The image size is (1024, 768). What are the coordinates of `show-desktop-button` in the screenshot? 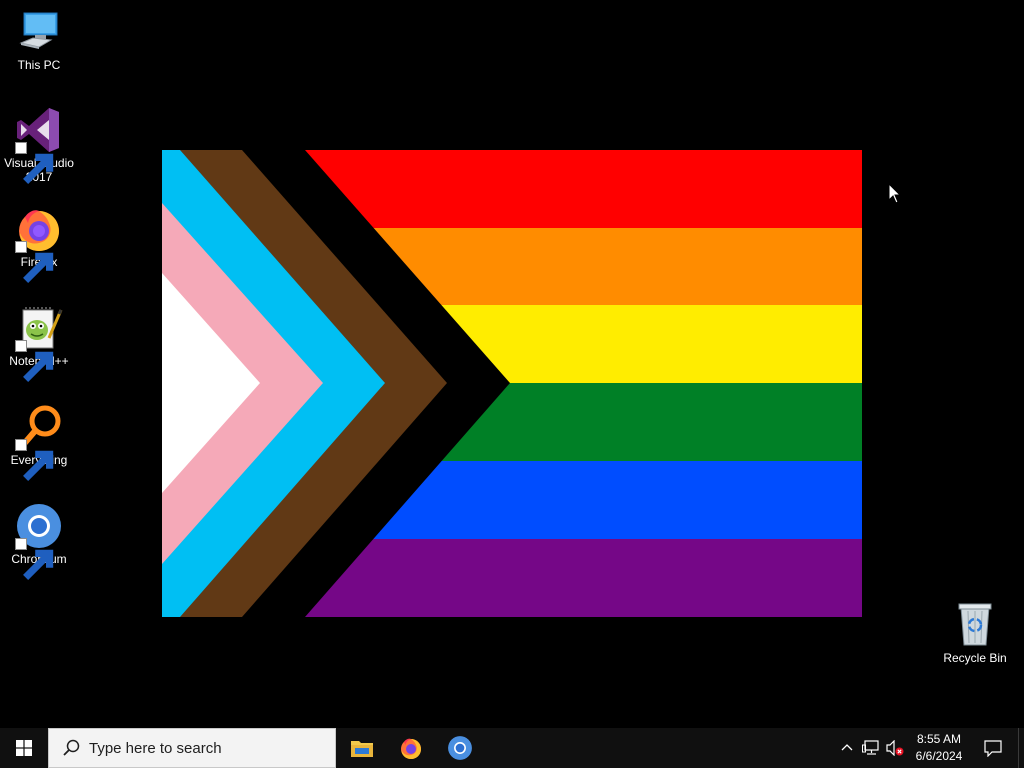 It's located at (1021, 748).